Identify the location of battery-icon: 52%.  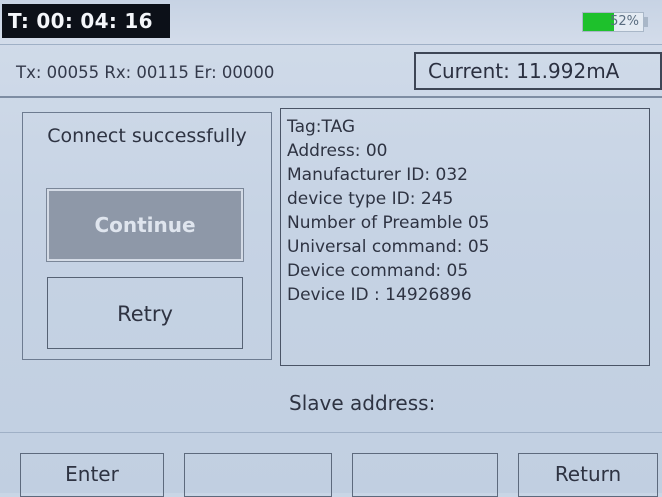
(613, 22).